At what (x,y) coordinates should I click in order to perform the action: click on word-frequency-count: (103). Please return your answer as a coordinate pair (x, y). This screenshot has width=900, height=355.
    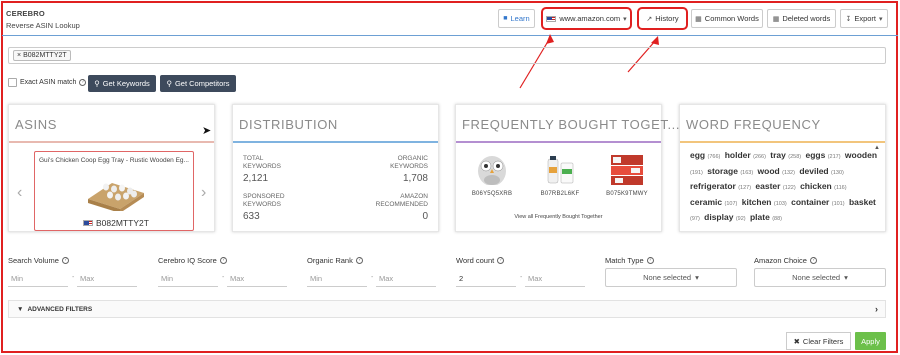
    Looking at the image, I should click on (780, 203).